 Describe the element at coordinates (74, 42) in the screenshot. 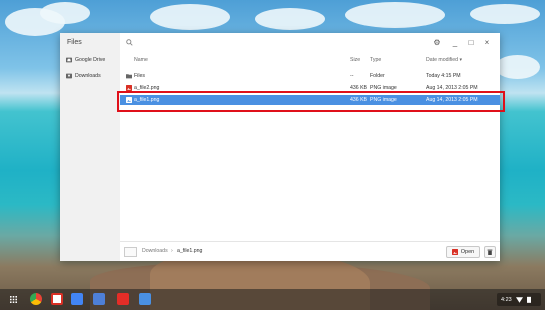

I see `app-title: Files` at that location.